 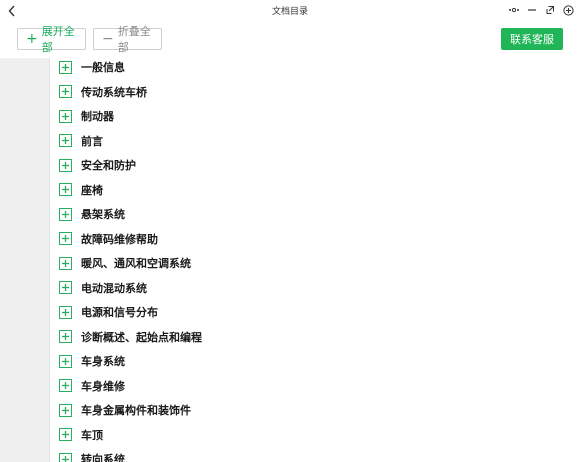 I want to click on expand-all-button: + 展开全部, so click(x=51, y=39).